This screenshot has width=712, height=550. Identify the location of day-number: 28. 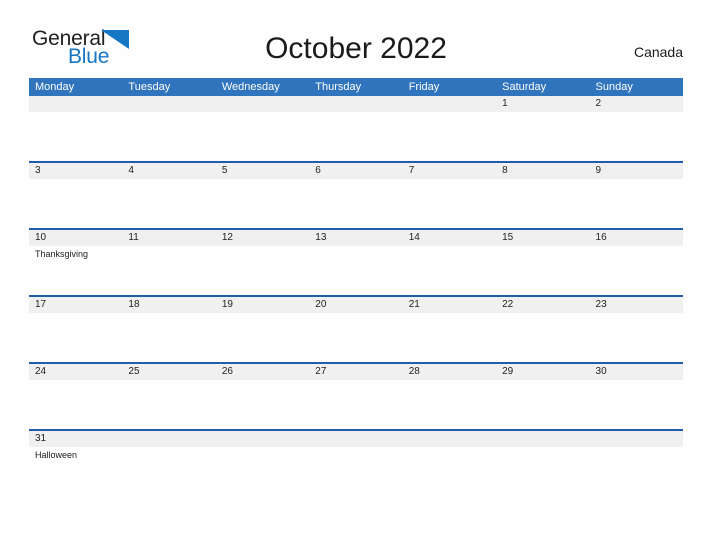
(449, 372).